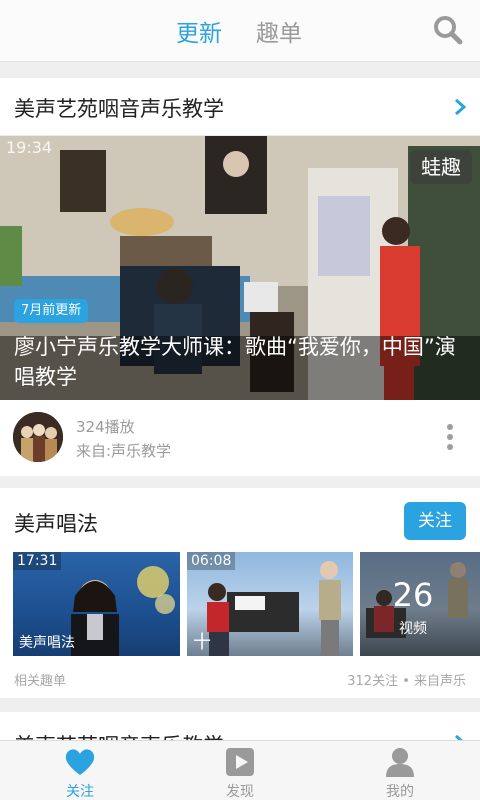 This screenshot has height=800, width=480. Describe the element at coordinates (406, 681) in the screenshot. I see `topic-stats: 312关注 • 来自声乐` at that location.